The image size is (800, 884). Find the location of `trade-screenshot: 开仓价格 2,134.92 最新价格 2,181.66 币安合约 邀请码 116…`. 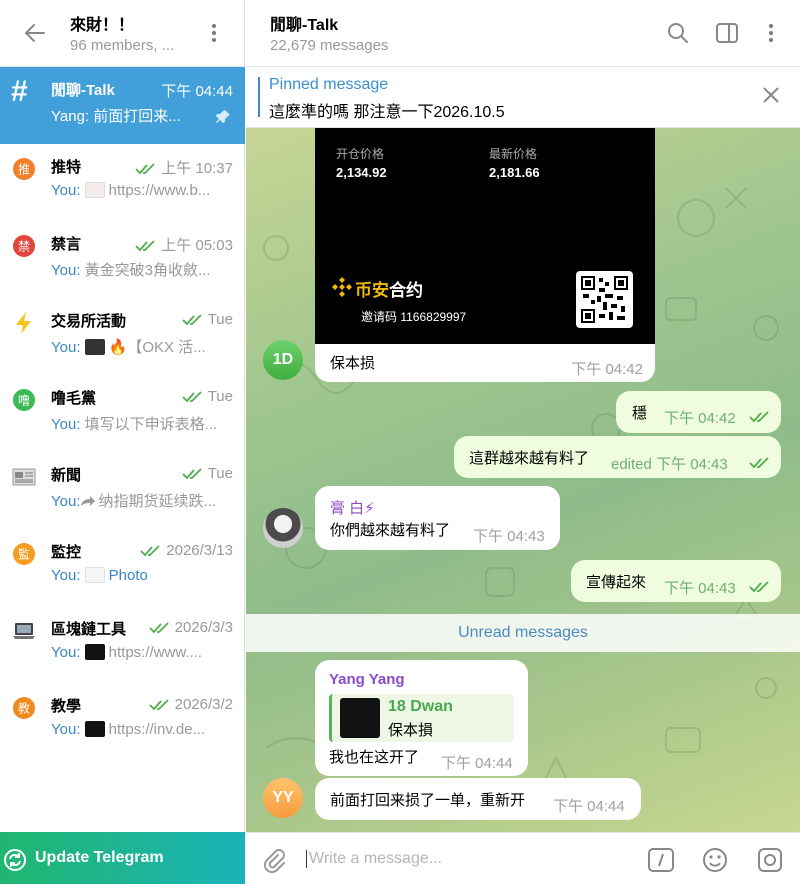

trade-screenshot: 开仓价格 2,134.92 最新价格 2,181.66 币安合约 邀请码 116… is located at coordinates (485, 236).